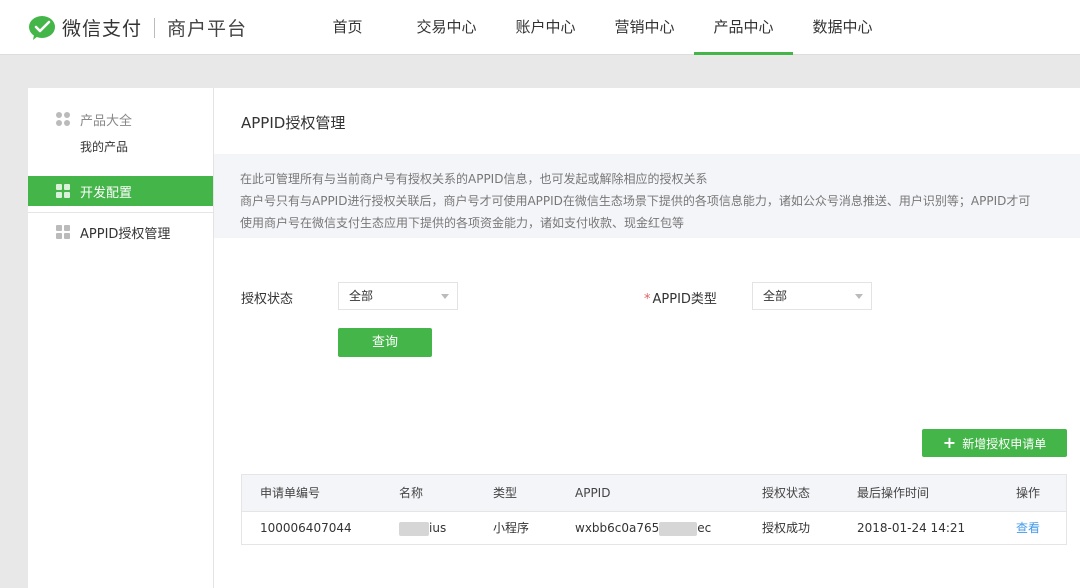 The height and width of the screenshot is (588, 1080). I want to click on sidebar-group-title: 产品大全, so click(120, 119).